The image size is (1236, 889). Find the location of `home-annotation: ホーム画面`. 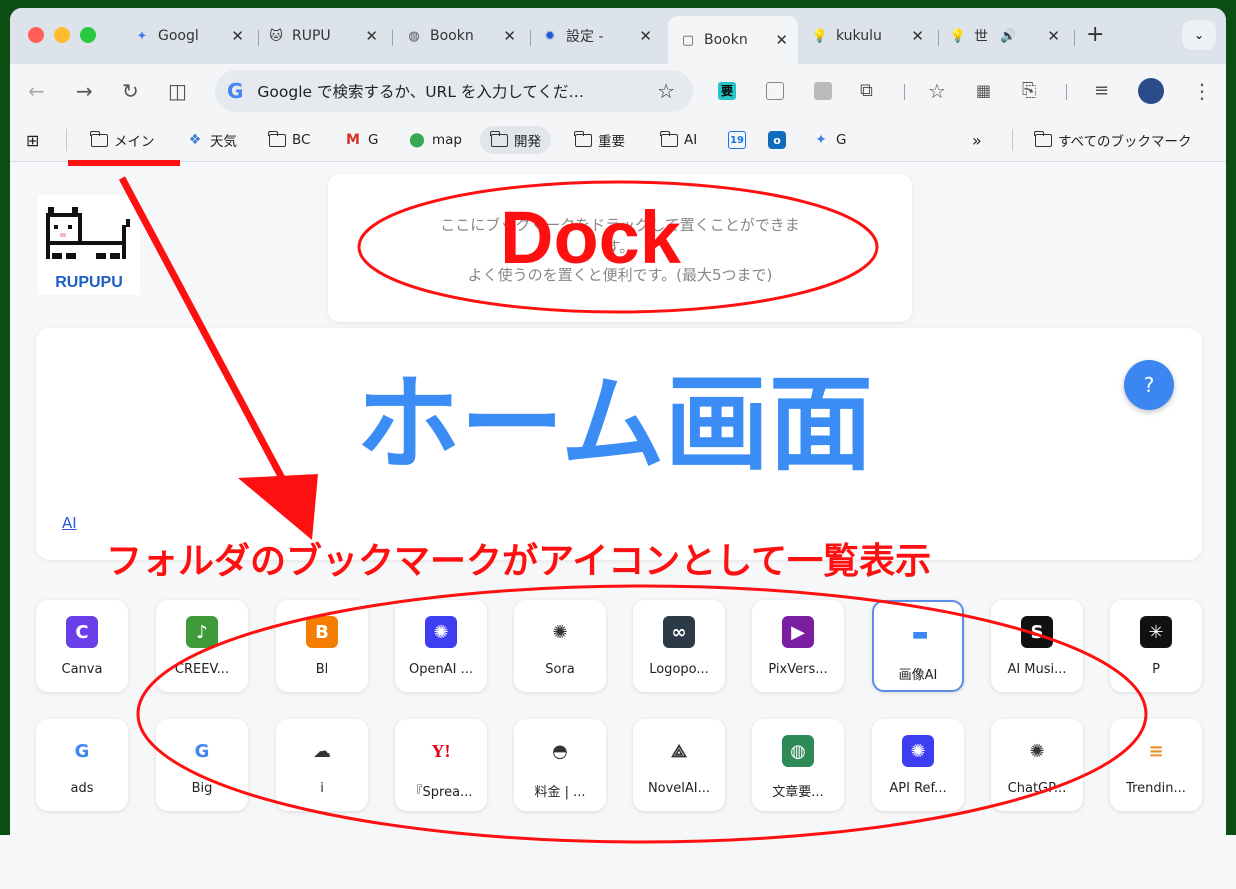

home-annotation: ホーム画面 is located at coordinates (614, 424).